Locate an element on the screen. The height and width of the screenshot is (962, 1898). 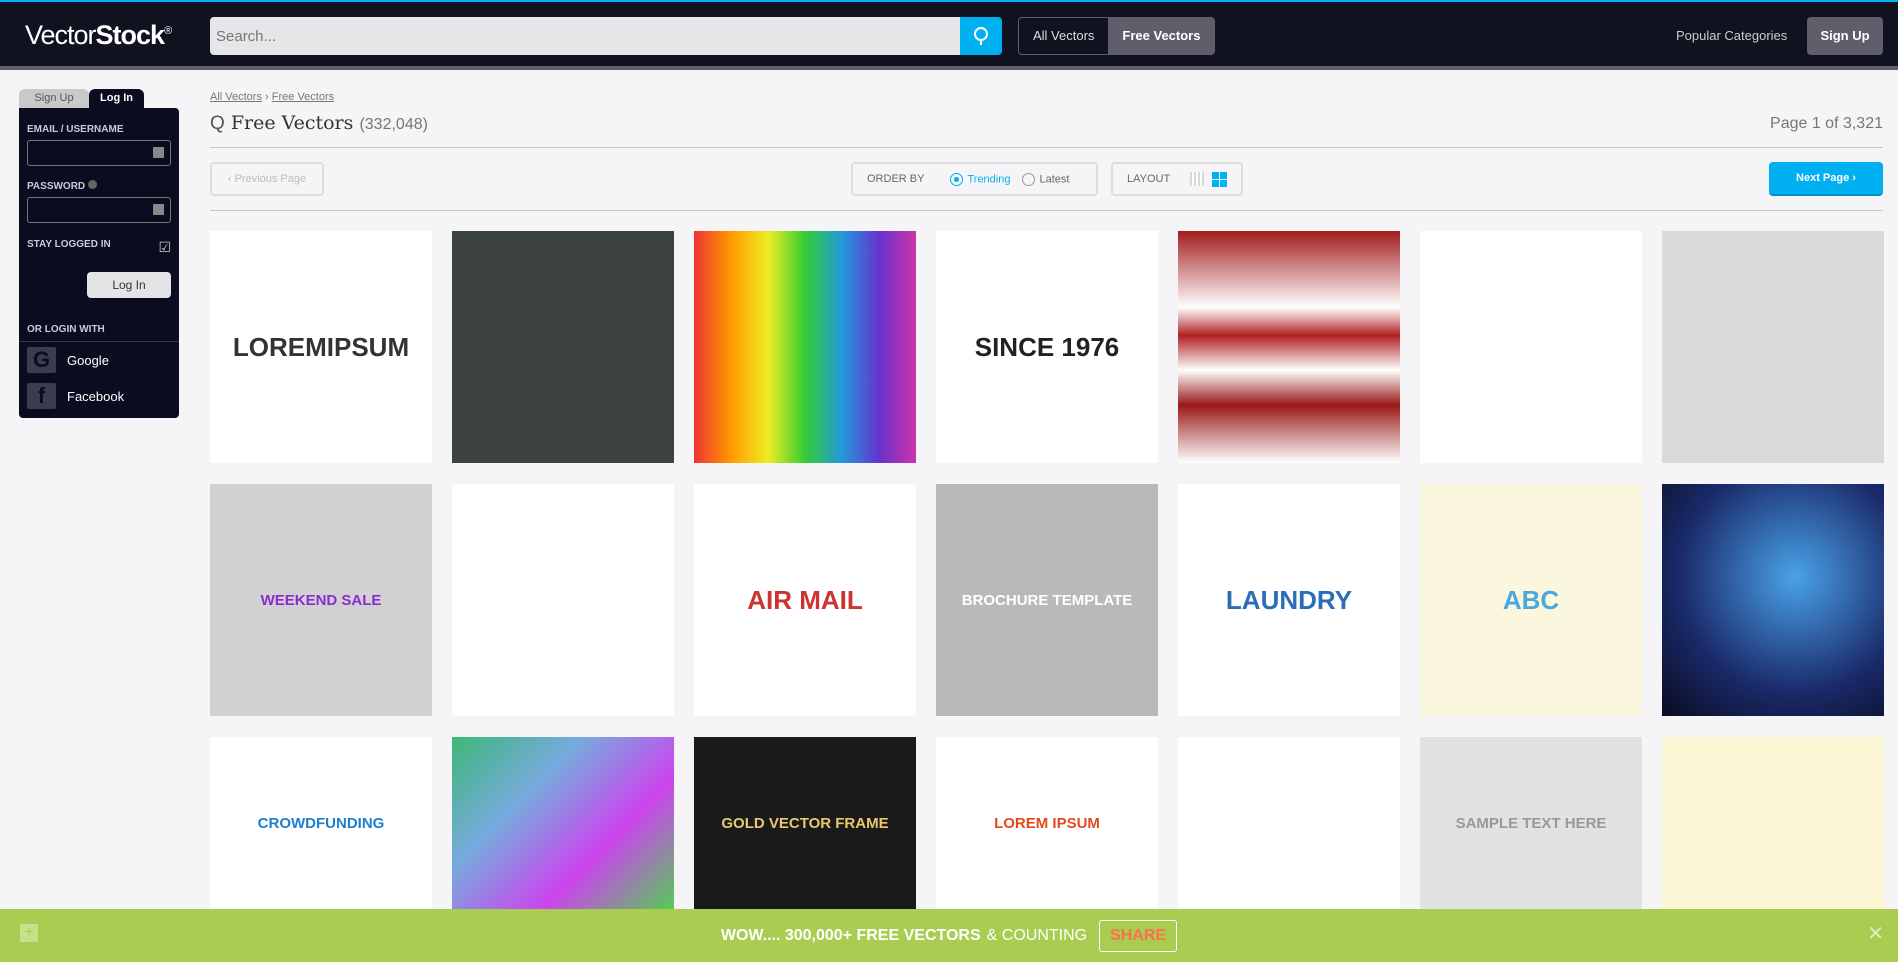
tab-sign-up: Sign Up is located at coordinates (54, 98).